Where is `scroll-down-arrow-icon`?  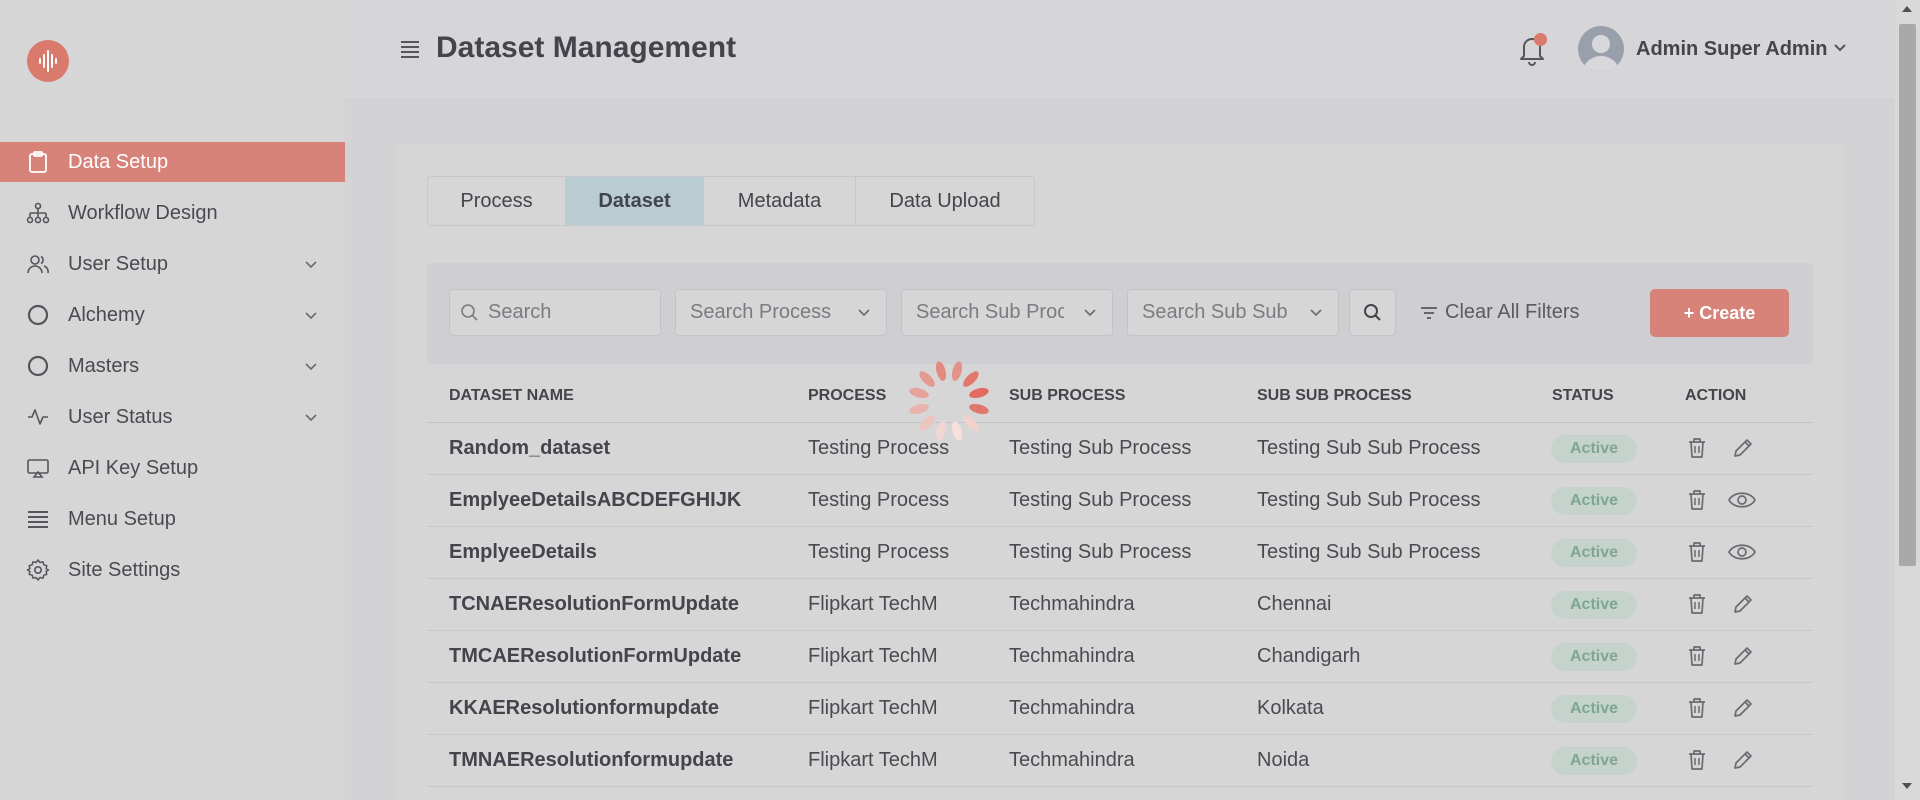 scroll-down-arrow-icon is located at coordinates (1907, 786).